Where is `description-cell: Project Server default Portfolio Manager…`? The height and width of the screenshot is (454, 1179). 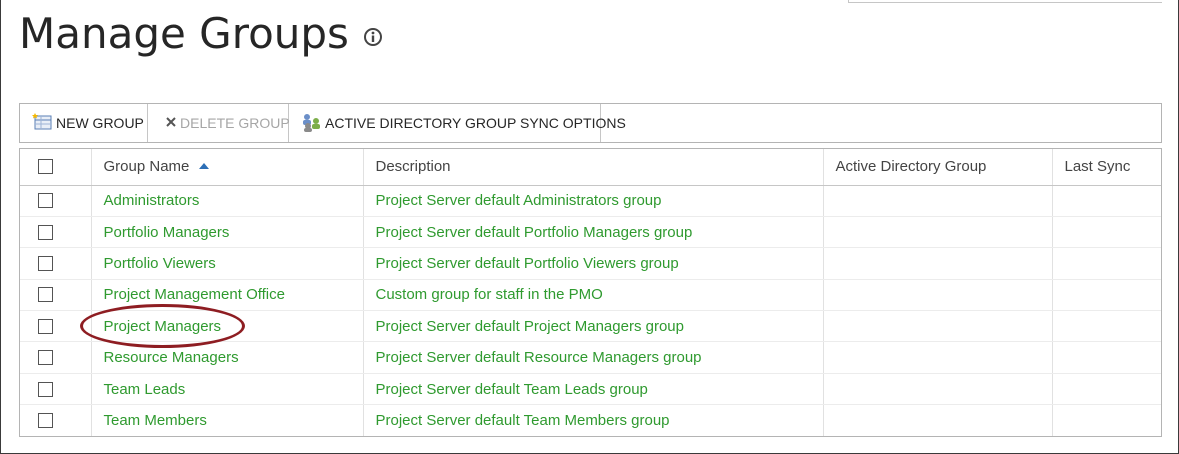 description-cell: Project Server default Portfolio Manager… is located at coordinates (593, 232).